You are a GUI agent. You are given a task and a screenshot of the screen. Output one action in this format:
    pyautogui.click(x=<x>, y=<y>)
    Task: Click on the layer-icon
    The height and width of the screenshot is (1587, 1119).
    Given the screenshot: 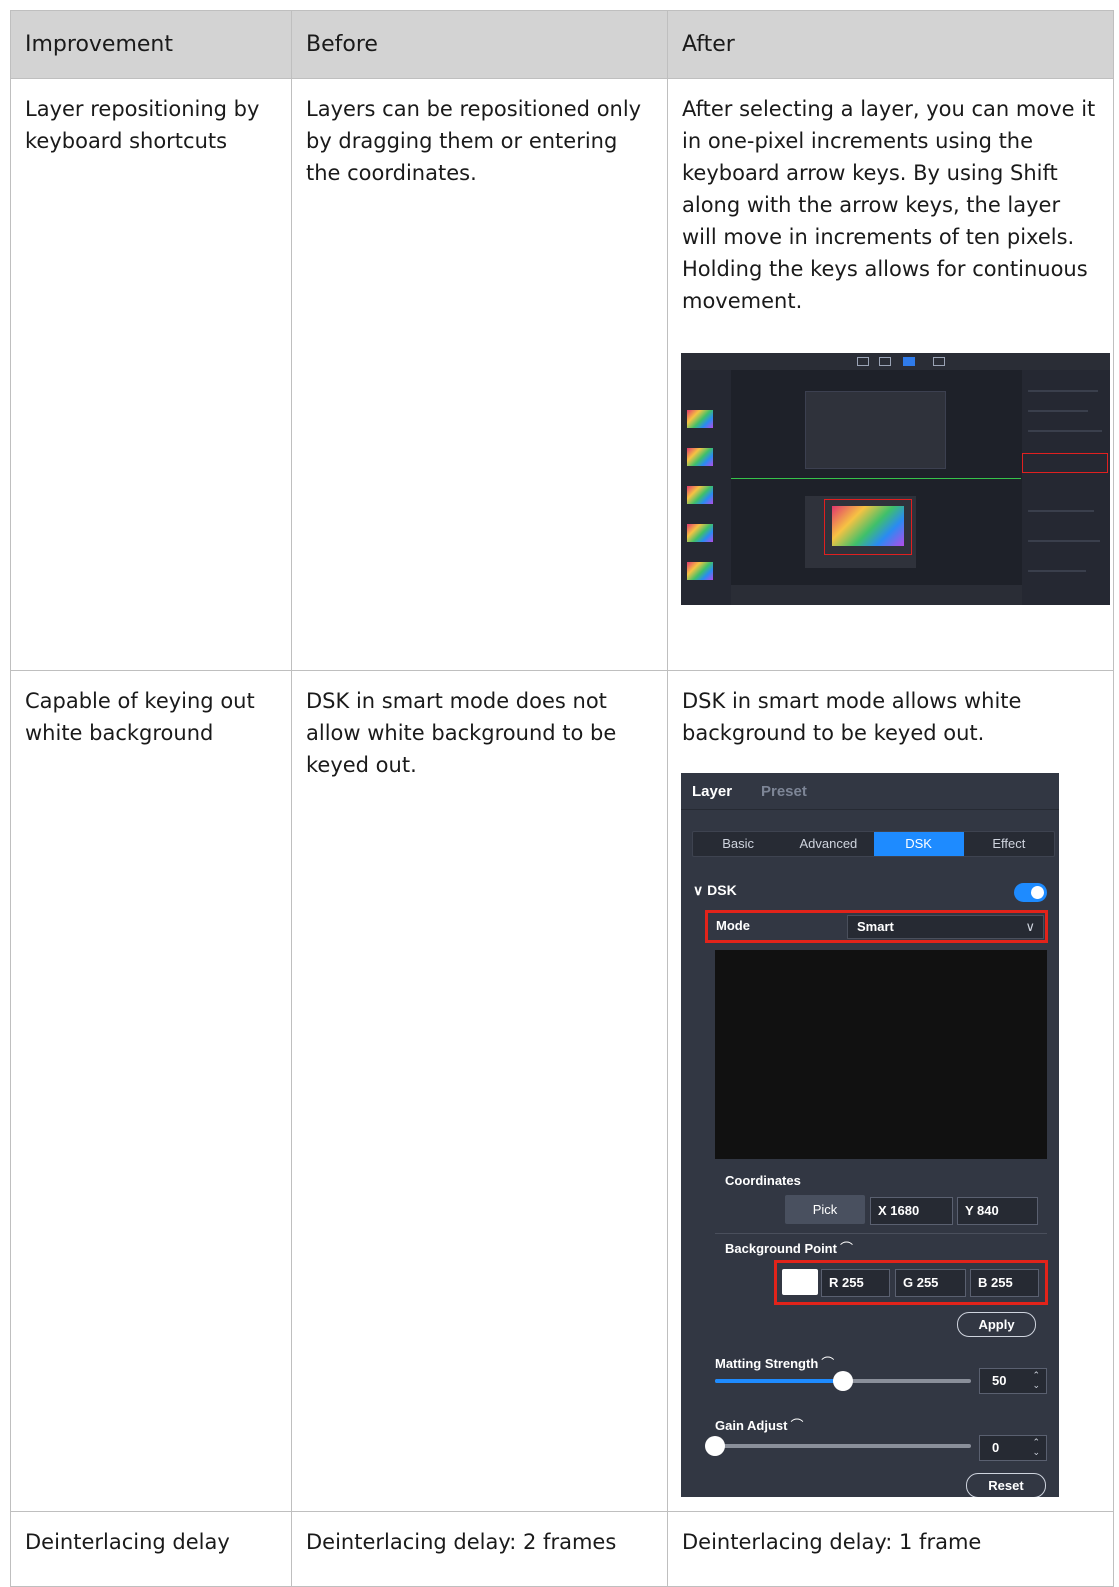 What is the action you would take?
    pyautogui.click(x=909, y=361)
    